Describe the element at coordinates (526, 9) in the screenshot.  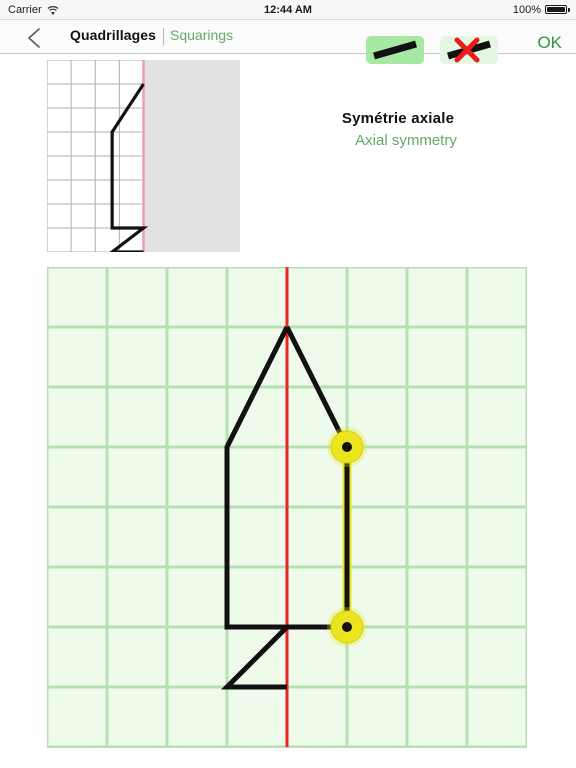
I see `battery-percent-label: 100%` at that location.